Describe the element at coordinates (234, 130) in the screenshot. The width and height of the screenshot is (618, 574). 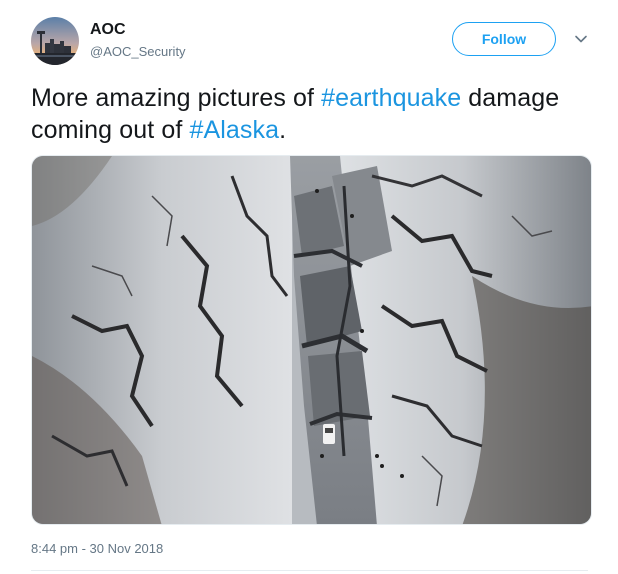
I see `hashtag-alaska-link: #Alaska` at that location.